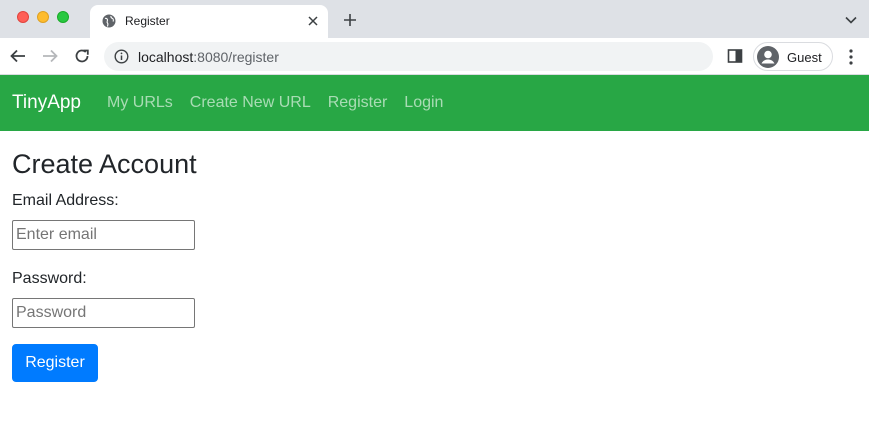 Image resolution: width=869 pixels, height=421 pixels. I want to click on nav-link-login: Login, so click(423, 103).